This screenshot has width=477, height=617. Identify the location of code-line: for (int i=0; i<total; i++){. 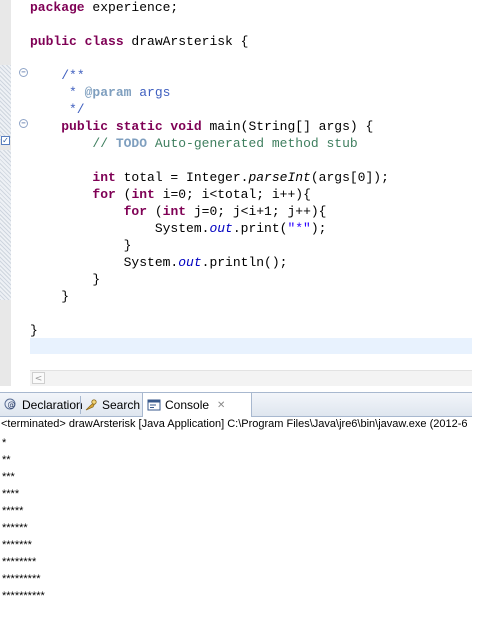
(201, 194).